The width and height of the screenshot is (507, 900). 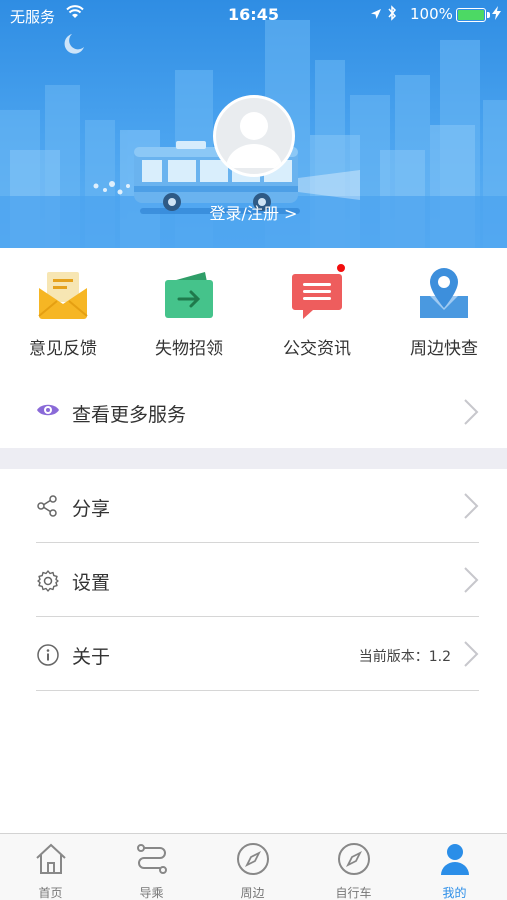 What do you see at coordinates (253, 580) in the screenshot?
I see `menu-settings: 设置` at bounding box center [253, 580].